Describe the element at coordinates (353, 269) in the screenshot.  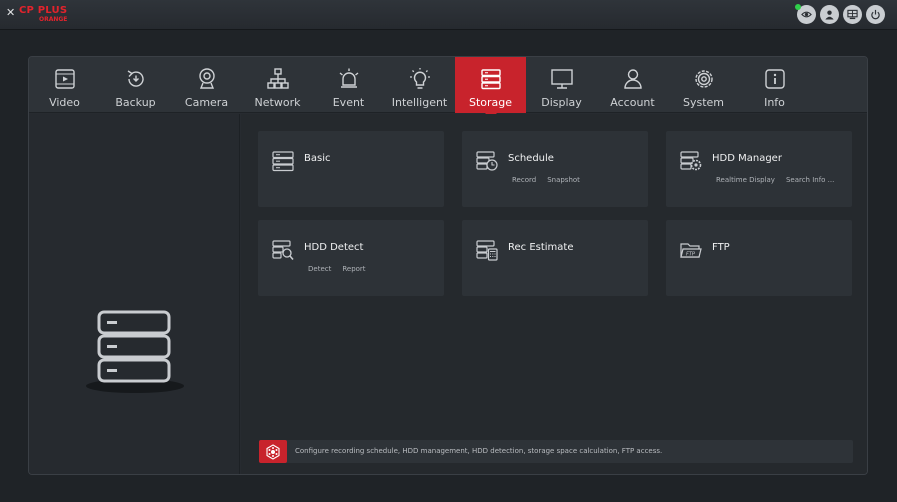
I see `sub-link-report: Report` at that location.